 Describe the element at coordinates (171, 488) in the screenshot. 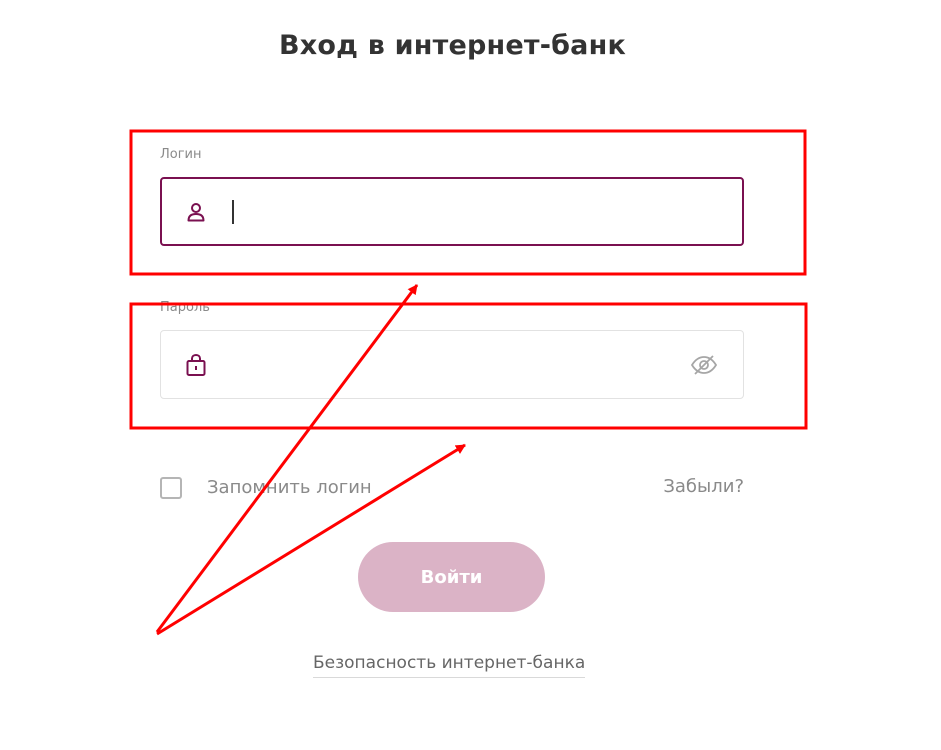

I see `remember-checkbox` at that location.